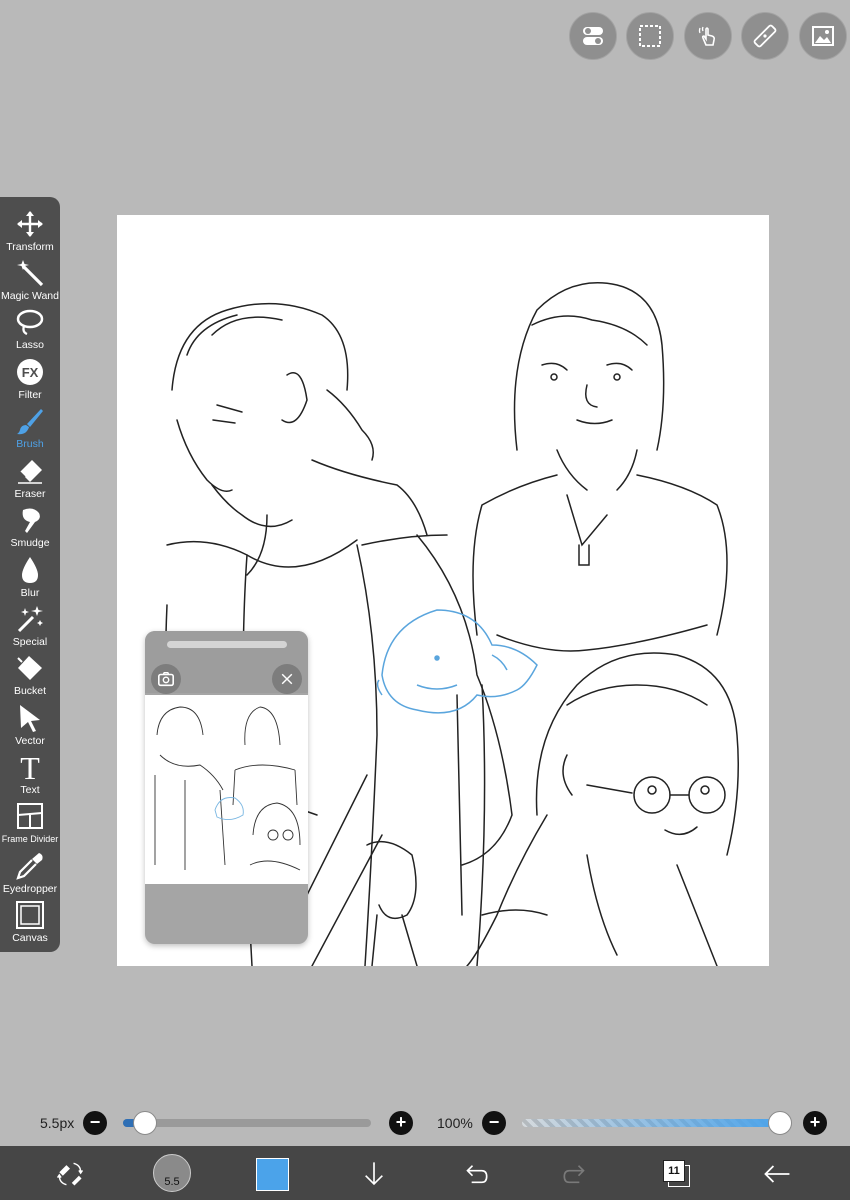  I want to click on reference-image, so click(227, 788).